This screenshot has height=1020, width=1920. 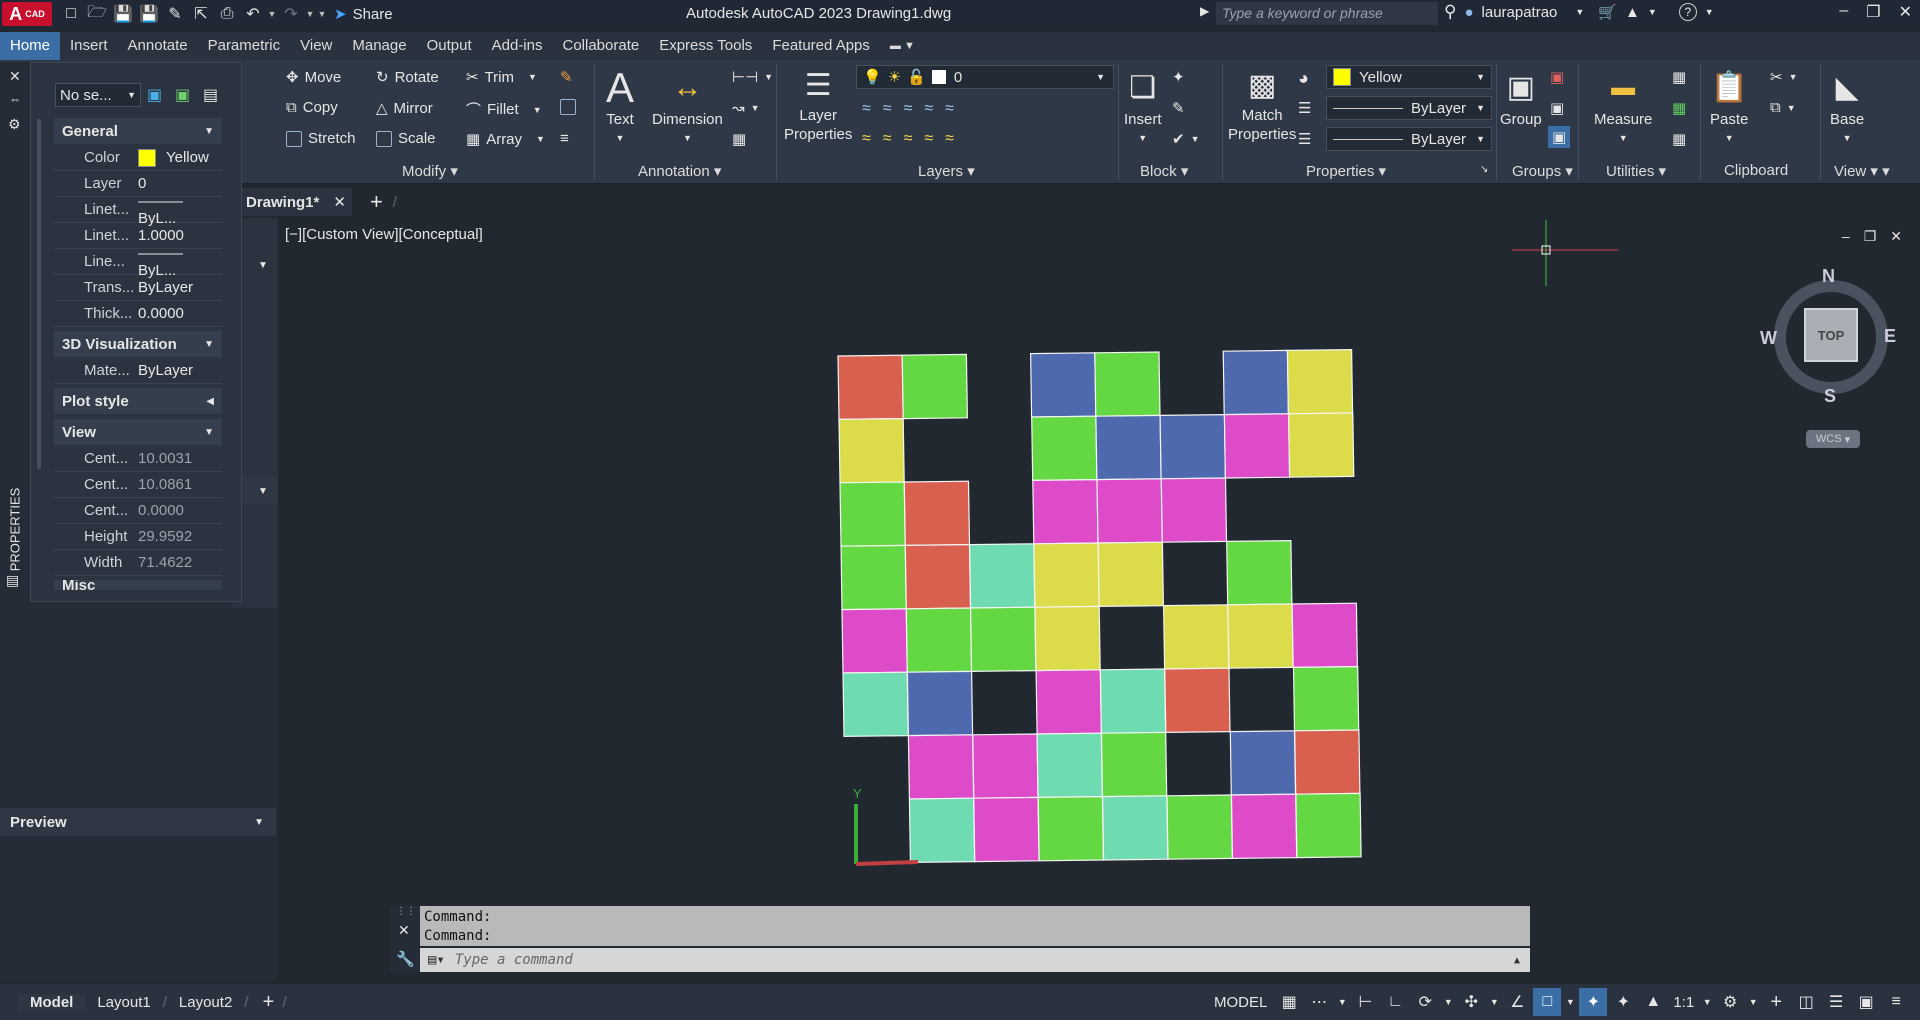 What do you see at coordinates (291, 202) in the screenshot?
I see `doc-tab-drawing1: Drawing1* ✕` at bounding box center [291, 202].